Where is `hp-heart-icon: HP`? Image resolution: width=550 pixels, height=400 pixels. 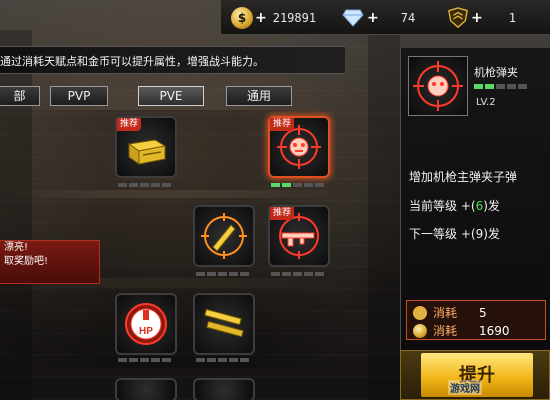 hp-heart-icon: HP is located at coordinates (146, 324).